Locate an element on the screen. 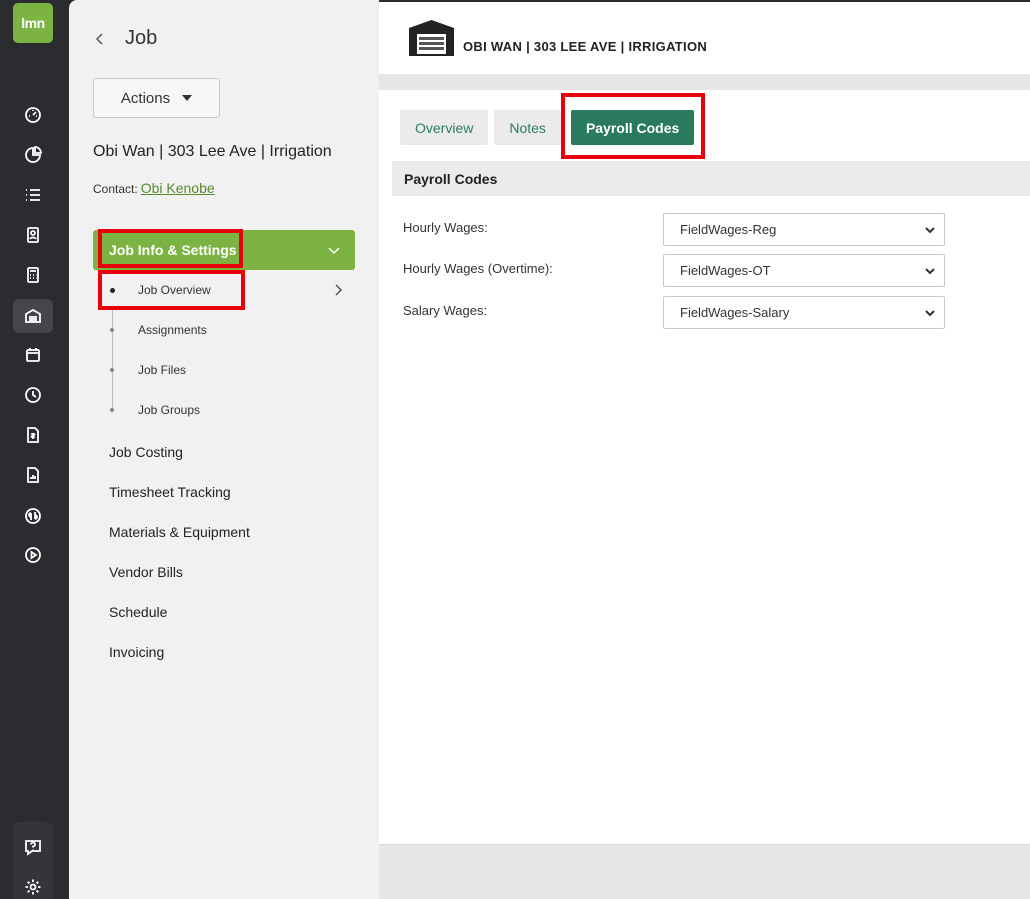 The width and height of the screenshot is (1030, 899). play-icon is located at coordinates (33, 555).